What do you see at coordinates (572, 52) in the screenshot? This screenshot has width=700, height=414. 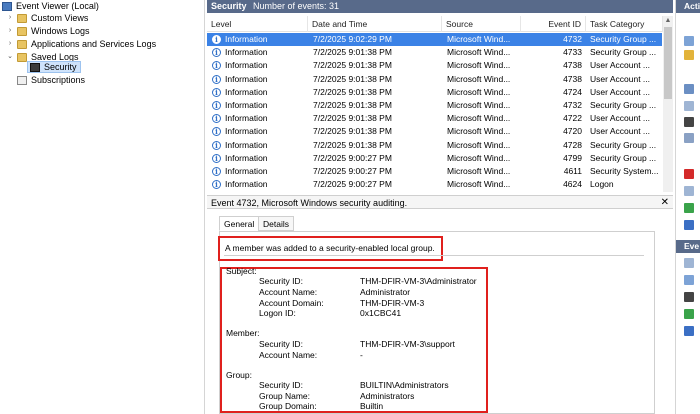 I see `cell-event-id: 4733` at bounding box center [572, 52].